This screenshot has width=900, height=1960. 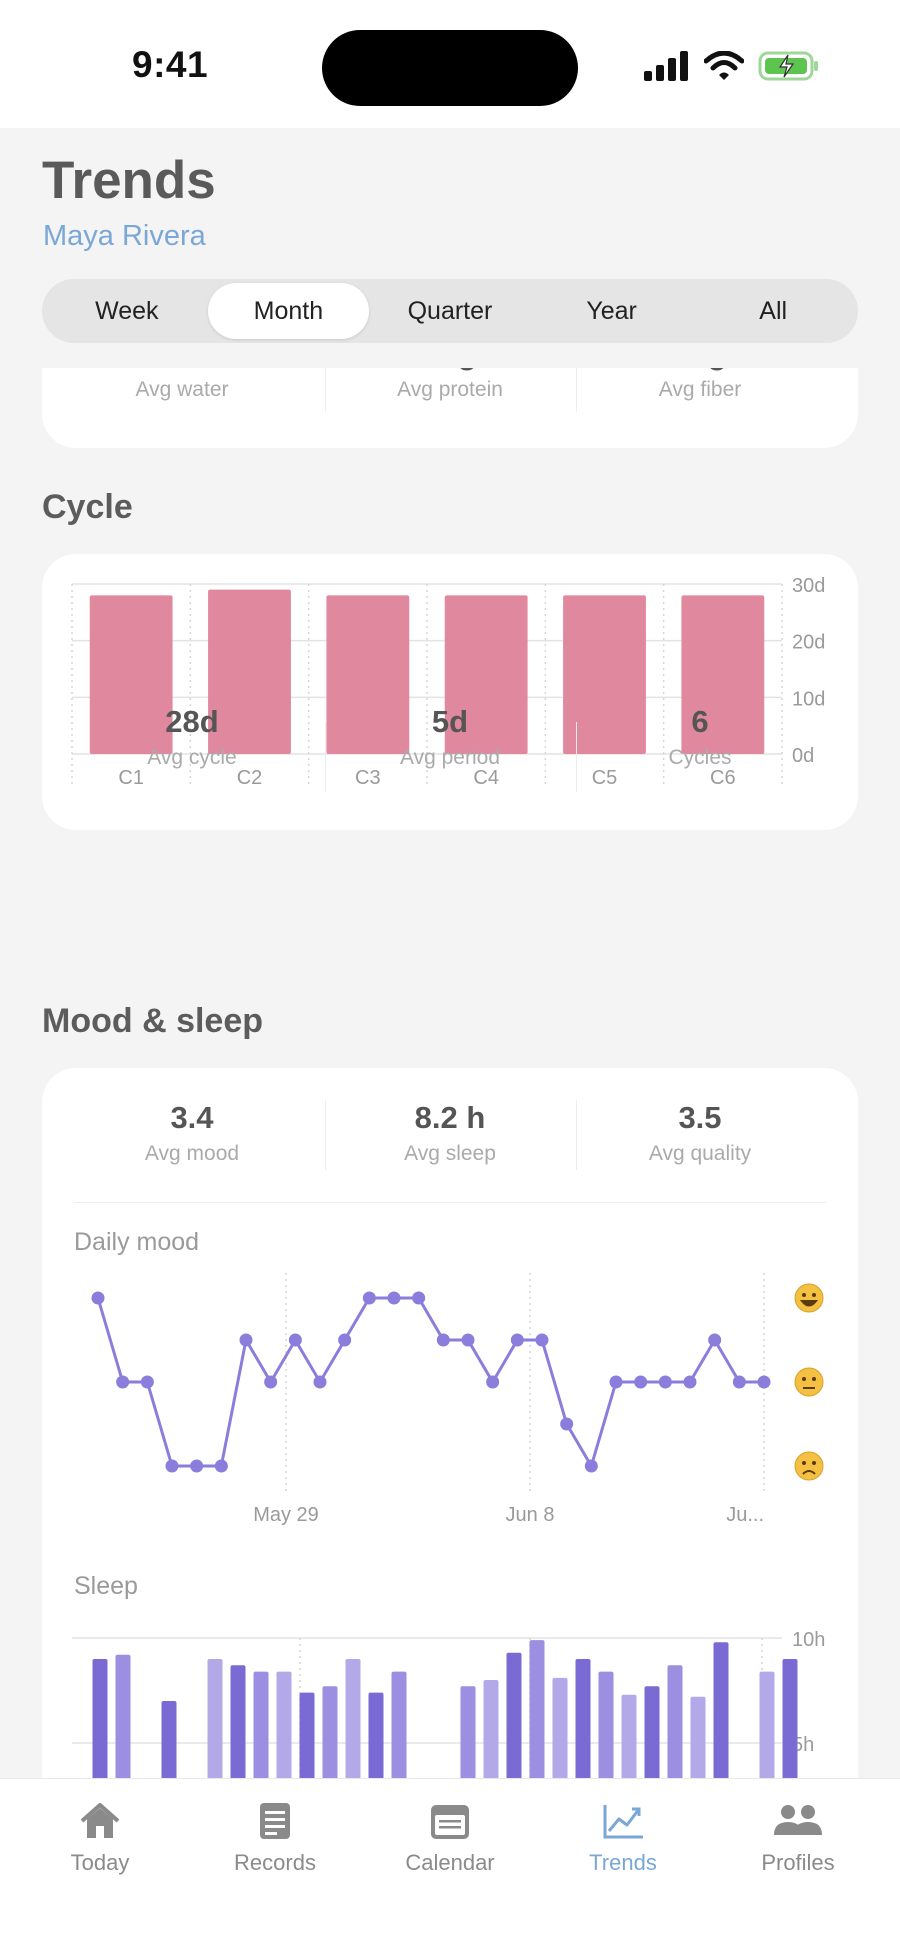 What do you see at coordinates (448, 1703) in the screenshot?
I see `sleep-bar-chart: 10h5h` at bounding box center [448, 1703].